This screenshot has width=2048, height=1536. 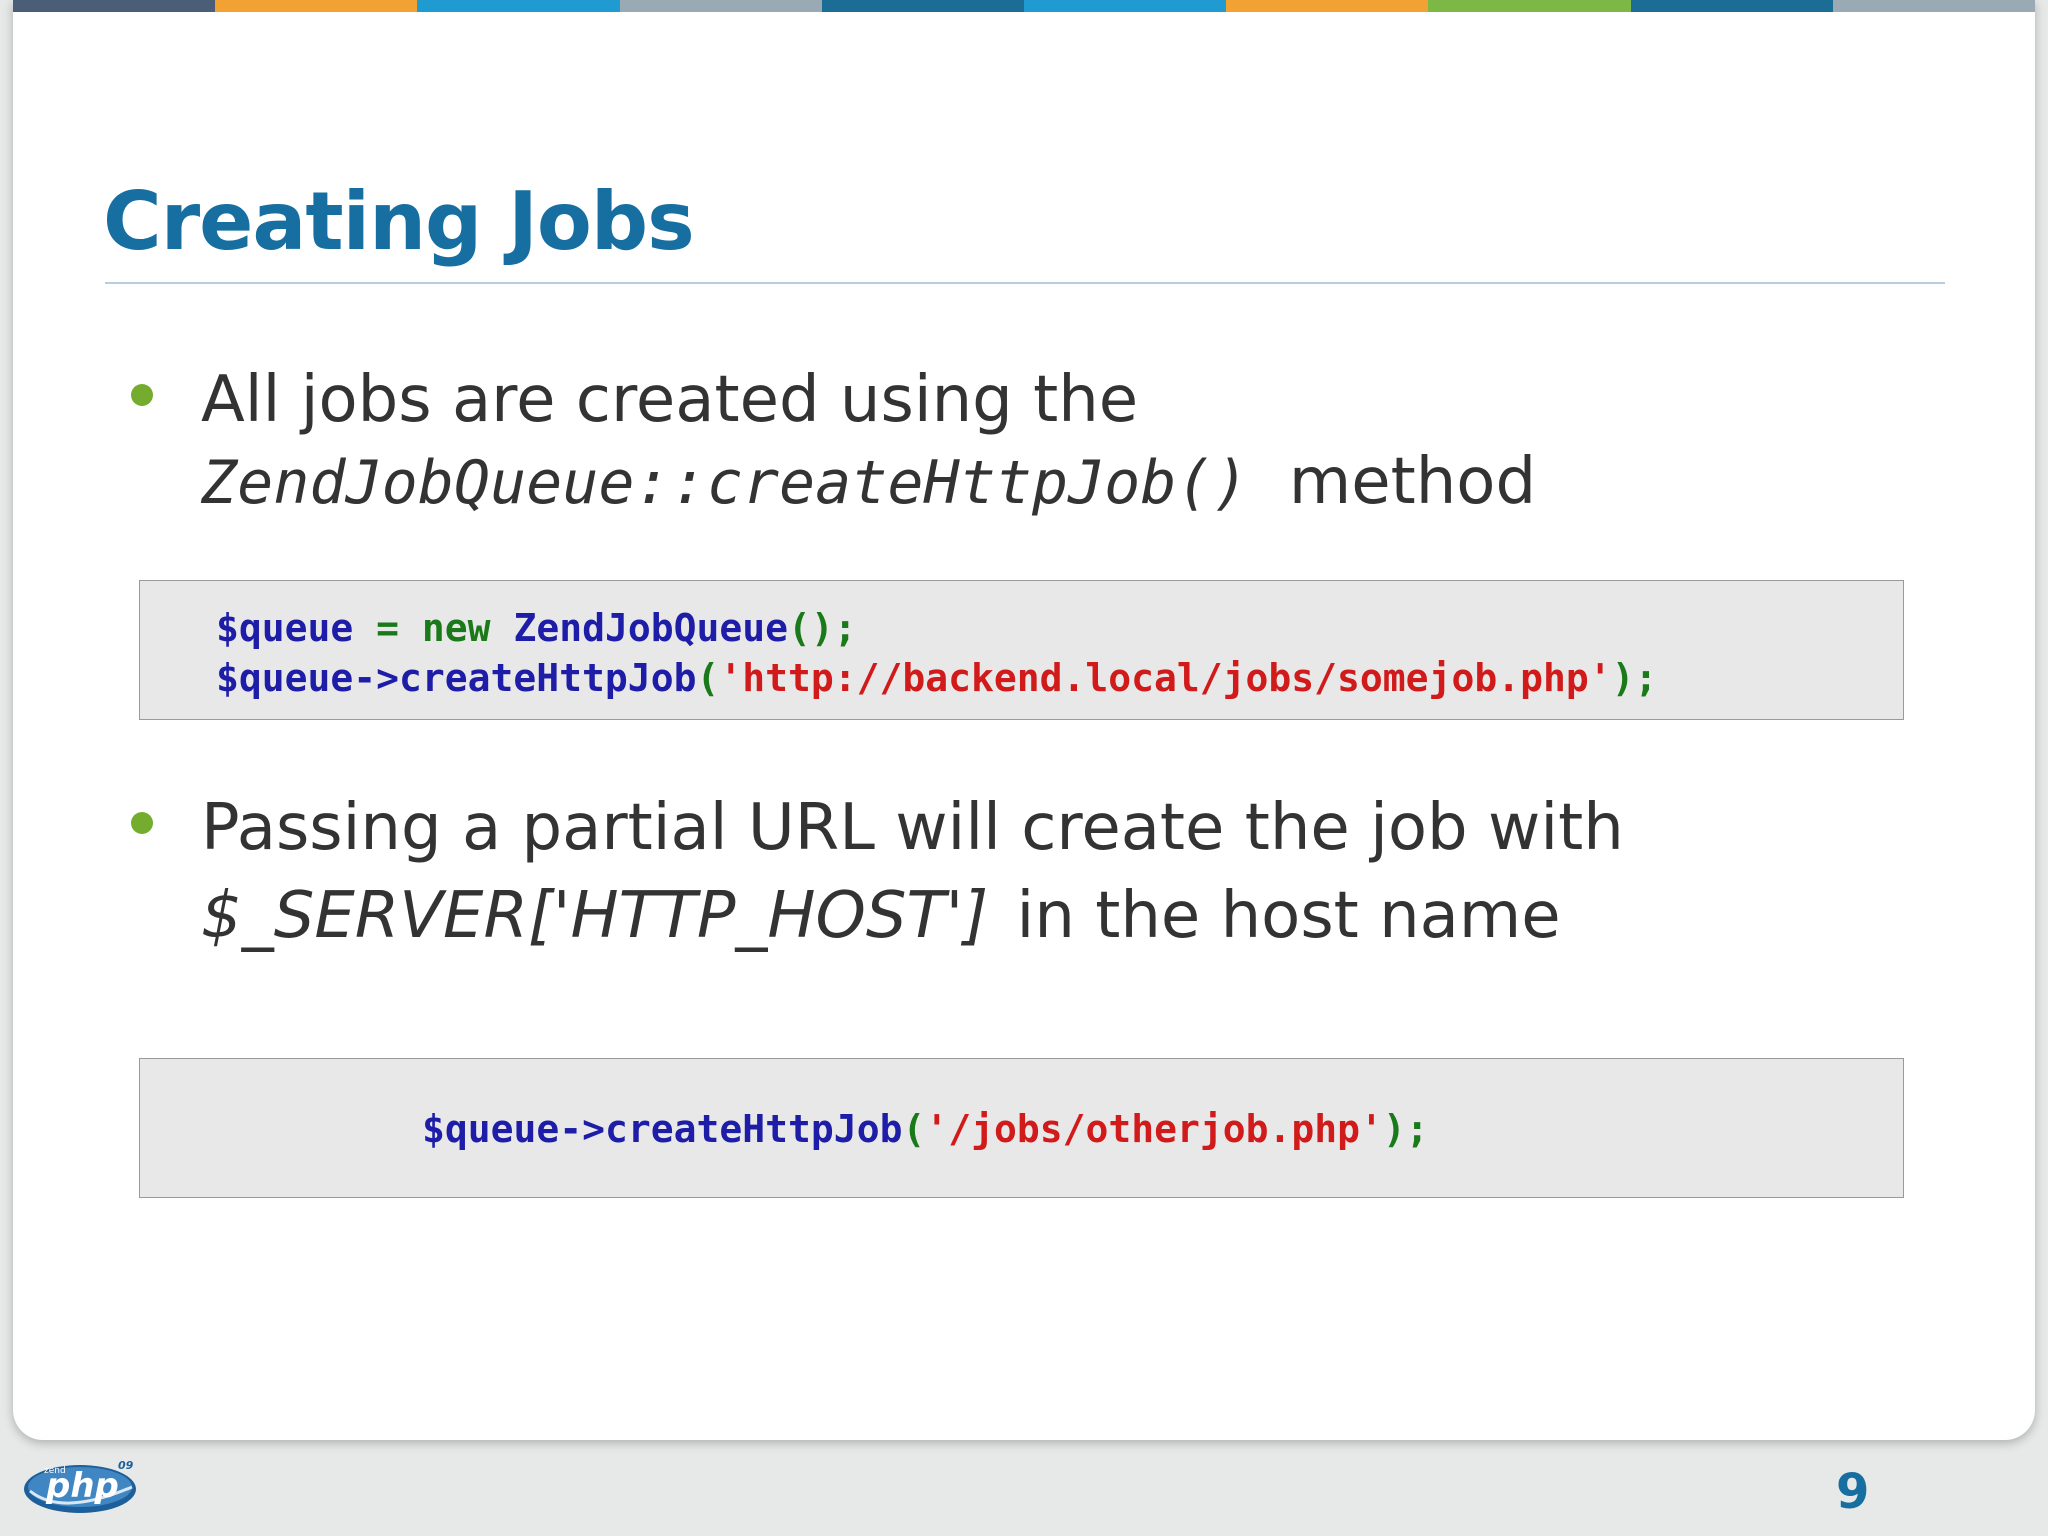 I want to click on bullet-2-host-text: in the host name, so click(x=1288, y=916).